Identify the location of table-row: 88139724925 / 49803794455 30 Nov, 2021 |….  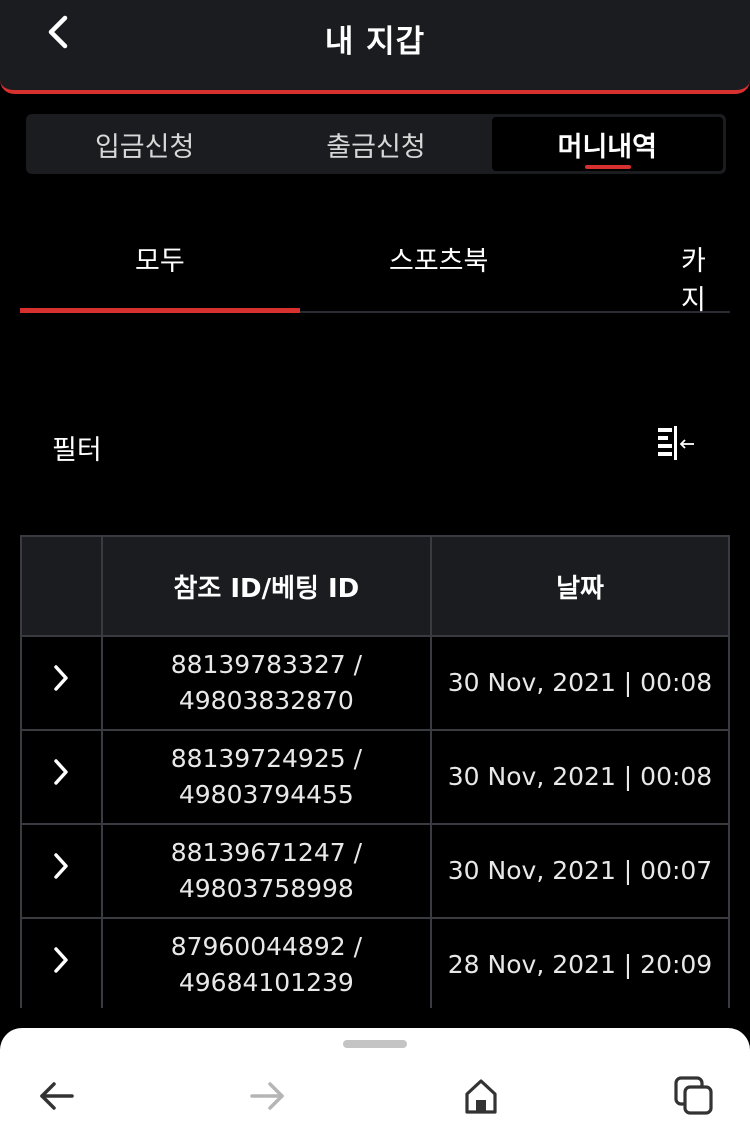
(375, 777).